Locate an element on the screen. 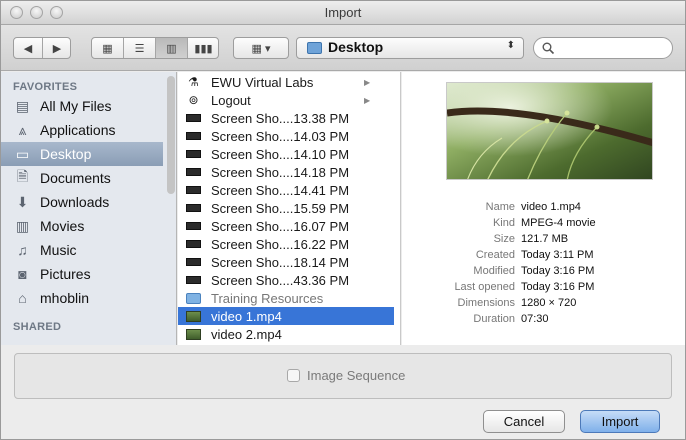 The height and width of the screenshot is (440, 686). sidebar-item-downloads: ⬇ Downloads is located at coordinates (82, 202).